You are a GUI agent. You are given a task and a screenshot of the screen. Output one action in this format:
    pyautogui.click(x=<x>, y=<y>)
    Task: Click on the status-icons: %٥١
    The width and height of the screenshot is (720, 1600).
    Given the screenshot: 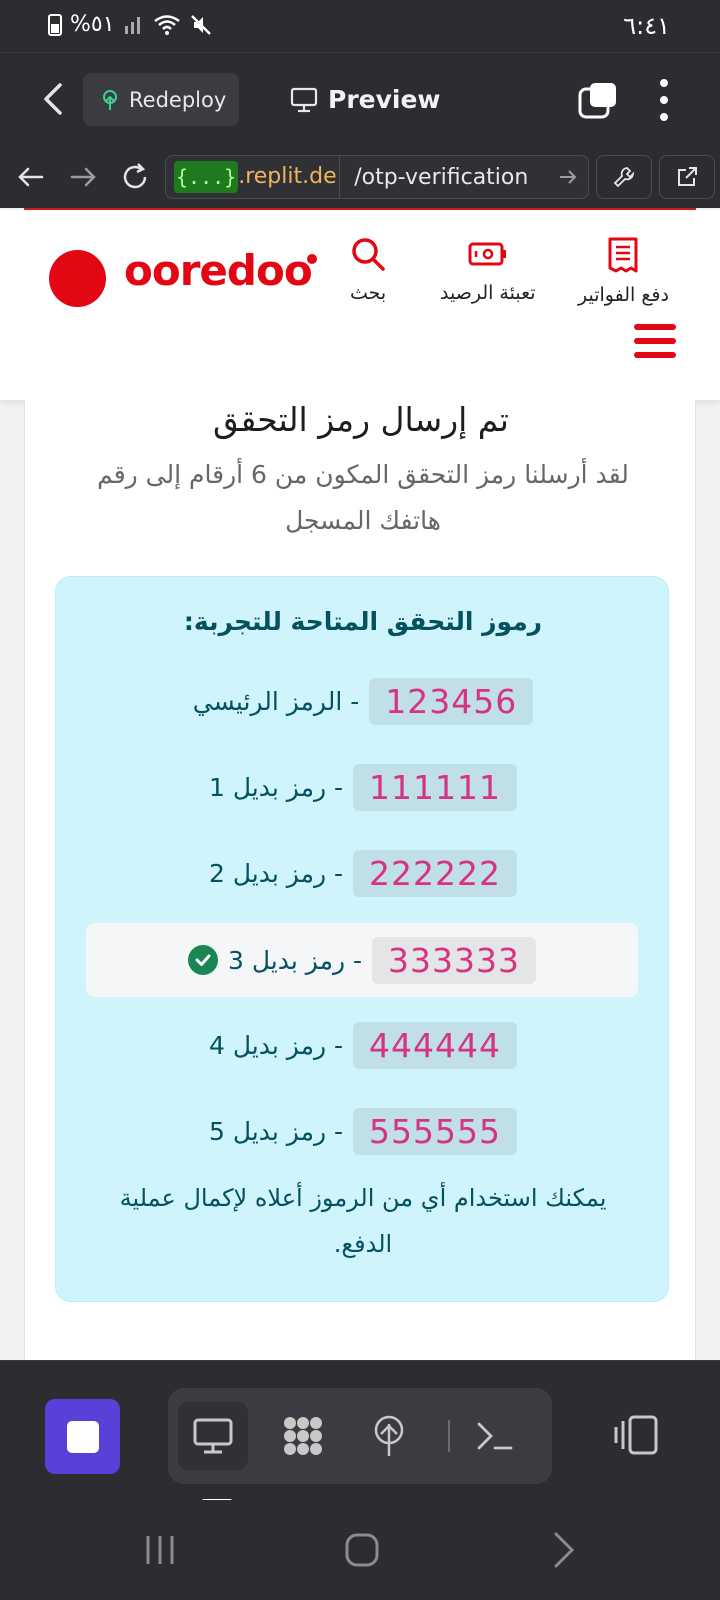 What is the action you would take?
    pyautogui.click(x=130, y=24)
    